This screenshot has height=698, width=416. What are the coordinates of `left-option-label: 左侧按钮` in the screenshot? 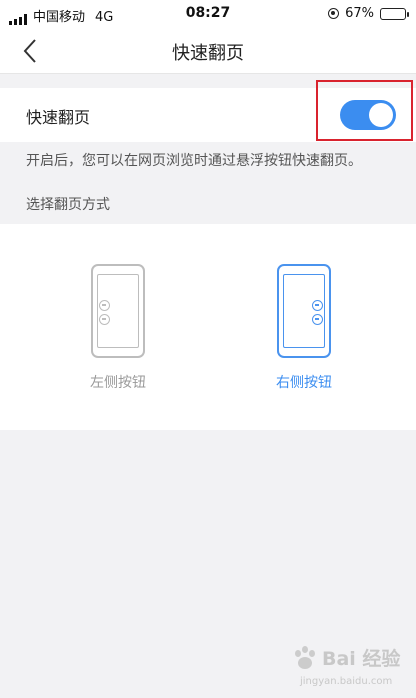 It's located at (118, 383).